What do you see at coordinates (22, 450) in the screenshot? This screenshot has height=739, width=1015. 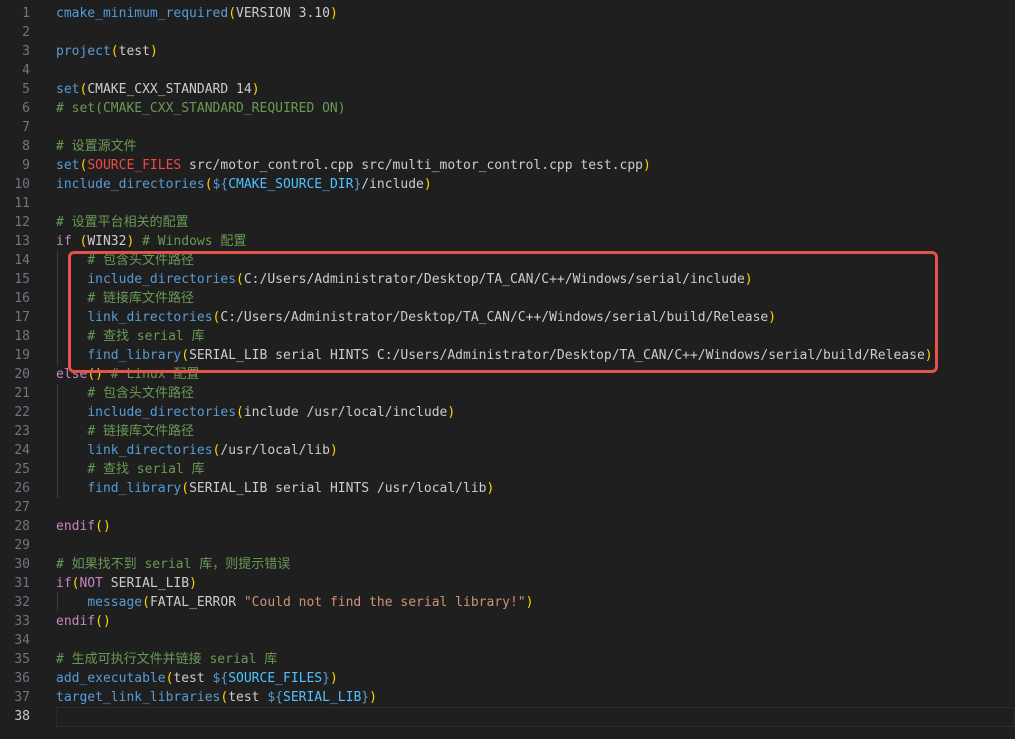 I see `line-number: 24` at bounding box center [22, 450].